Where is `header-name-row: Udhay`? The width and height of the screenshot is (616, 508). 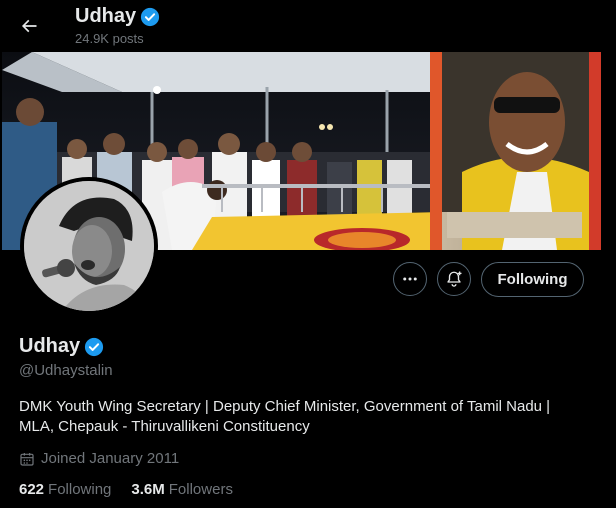
header-name-row: Udhay is located at coordinates (117, 16).